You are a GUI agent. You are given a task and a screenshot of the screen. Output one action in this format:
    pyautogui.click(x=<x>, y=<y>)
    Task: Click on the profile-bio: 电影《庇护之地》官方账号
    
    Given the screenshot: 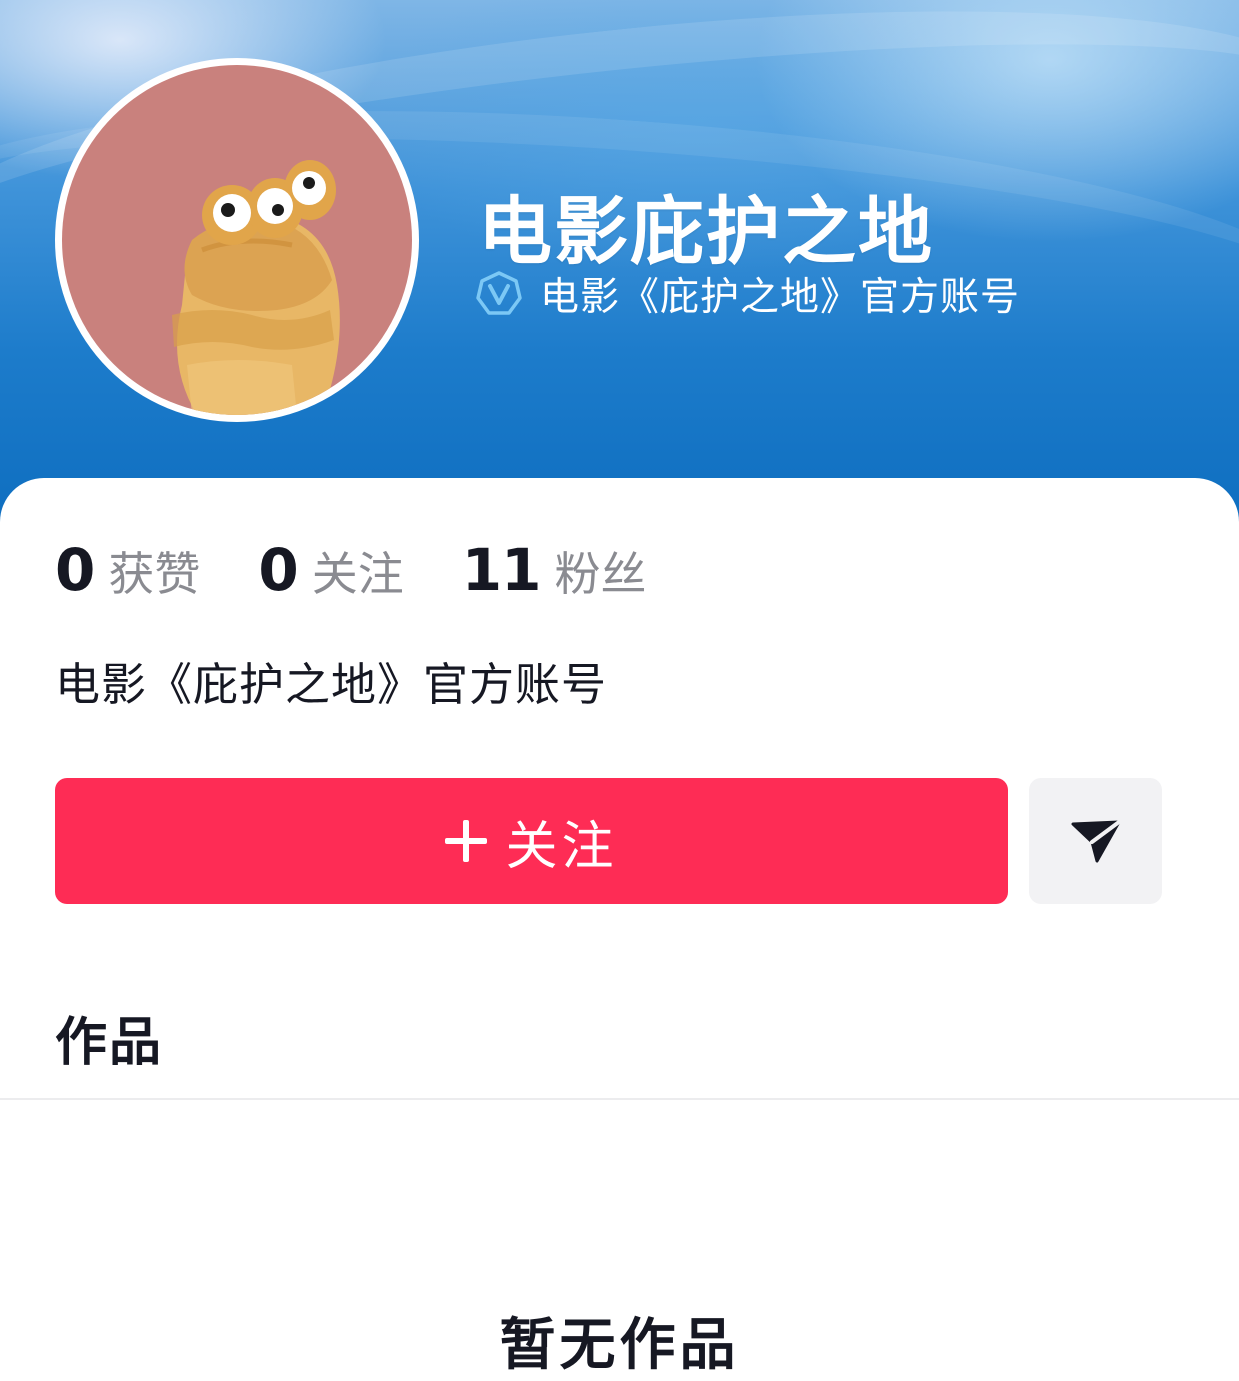 What is the action you would take?
    pyautogui.click(x=331, y=684)
    